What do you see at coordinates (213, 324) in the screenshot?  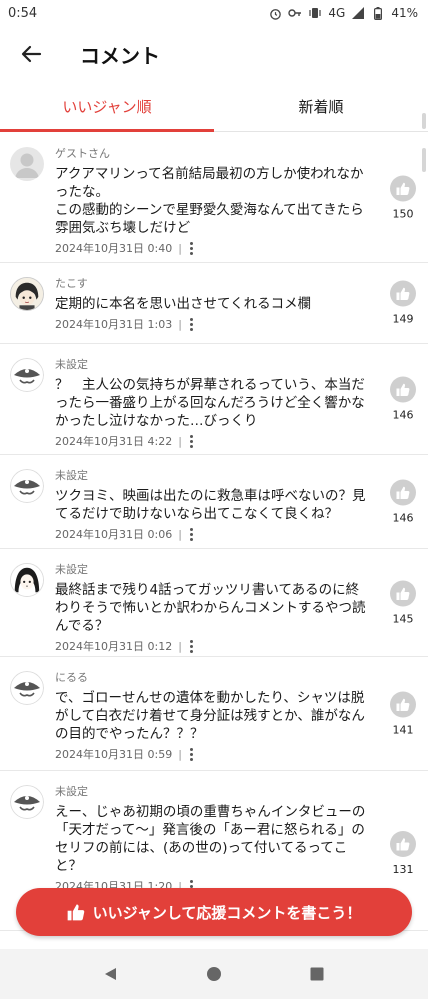 I see `comment-meta: 2024年10月31日 1:03 |` at bounding box center [213, 324].